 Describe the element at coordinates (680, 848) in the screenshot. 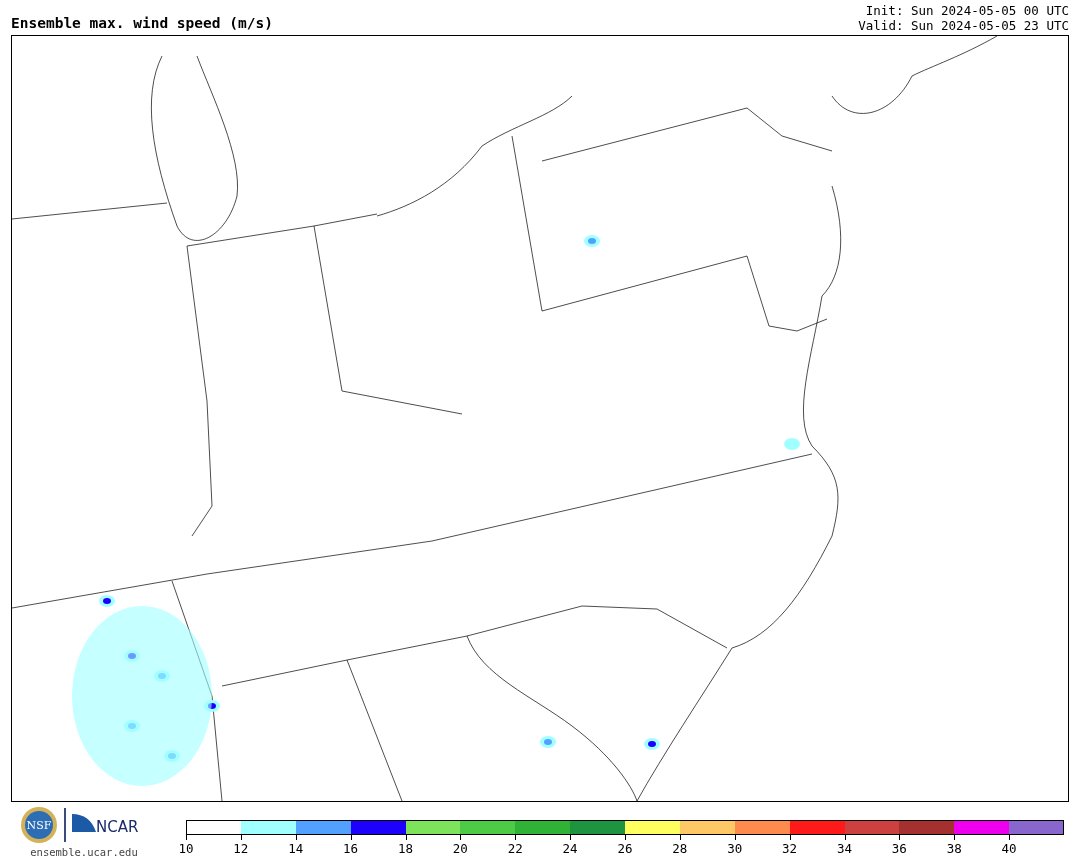

I see `tick-label: 28` at that location.